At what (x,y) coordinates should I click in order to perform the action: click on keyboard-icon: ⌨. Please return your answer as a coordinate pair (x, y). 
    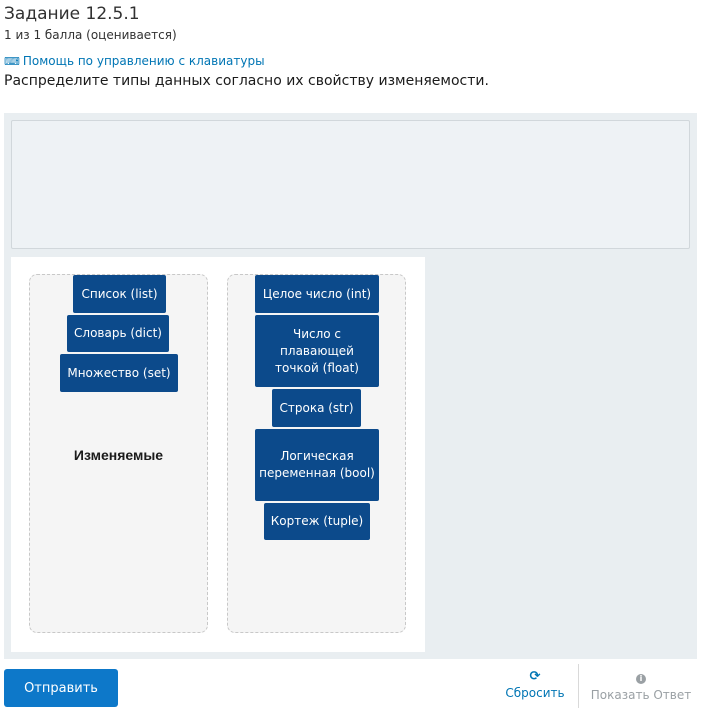
    Looking at the image, I should click on (12, 61).